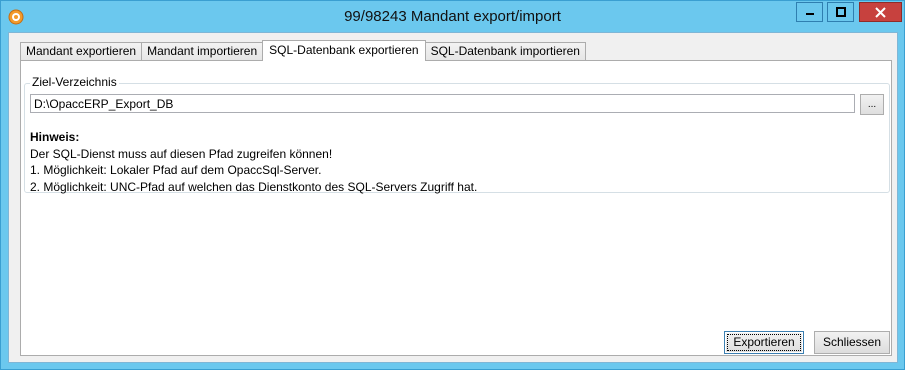  Describe the element at coordinates (505, 51) in the screenshot. I see `tab-sql-datenbank-importieren: SQL-Datenbank importieren` at that location.